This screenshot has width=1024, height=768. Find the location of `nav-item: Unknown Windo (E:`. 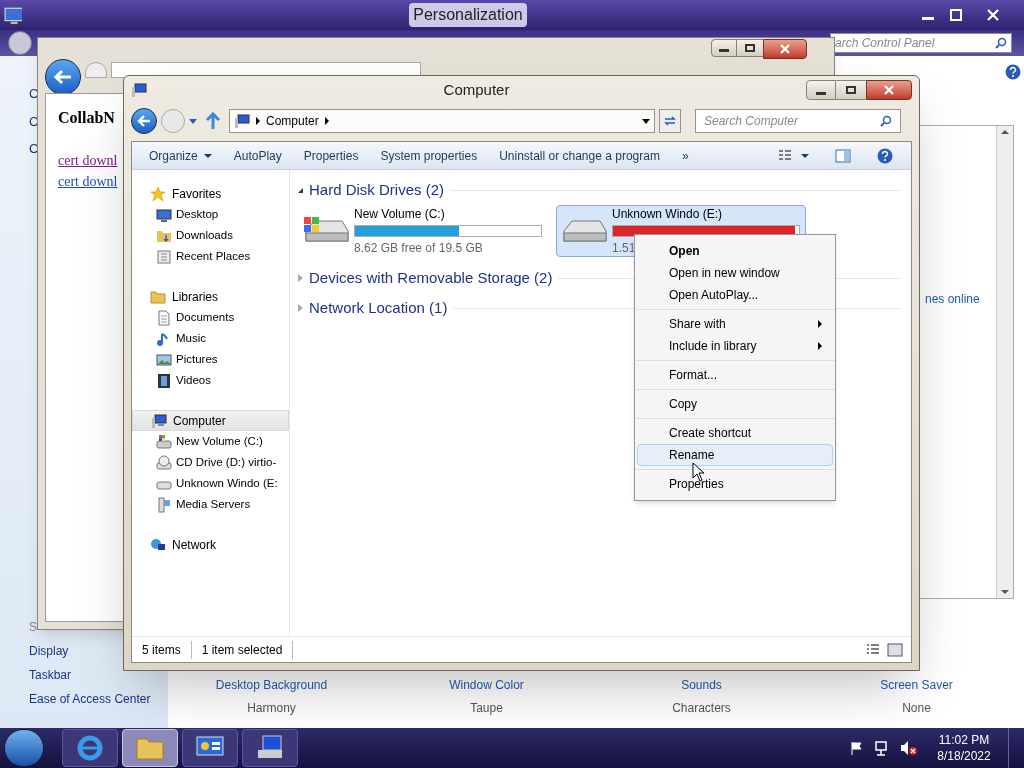

nav-item: Unknown Windo (E: is located at coordinates (210, 483).